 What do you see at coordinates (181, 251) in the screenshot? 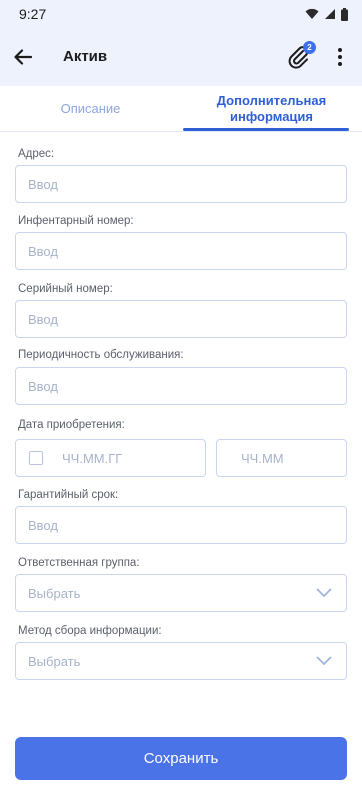
I see `inventory-number-input: Ввод` at bounding box center [181, 251].